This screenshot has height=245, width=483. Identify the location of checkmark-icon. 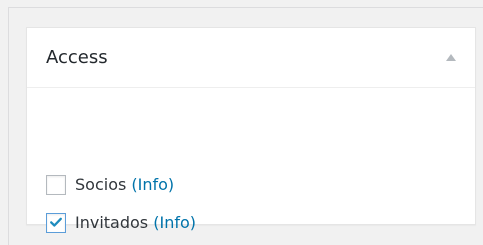
(56, 222).